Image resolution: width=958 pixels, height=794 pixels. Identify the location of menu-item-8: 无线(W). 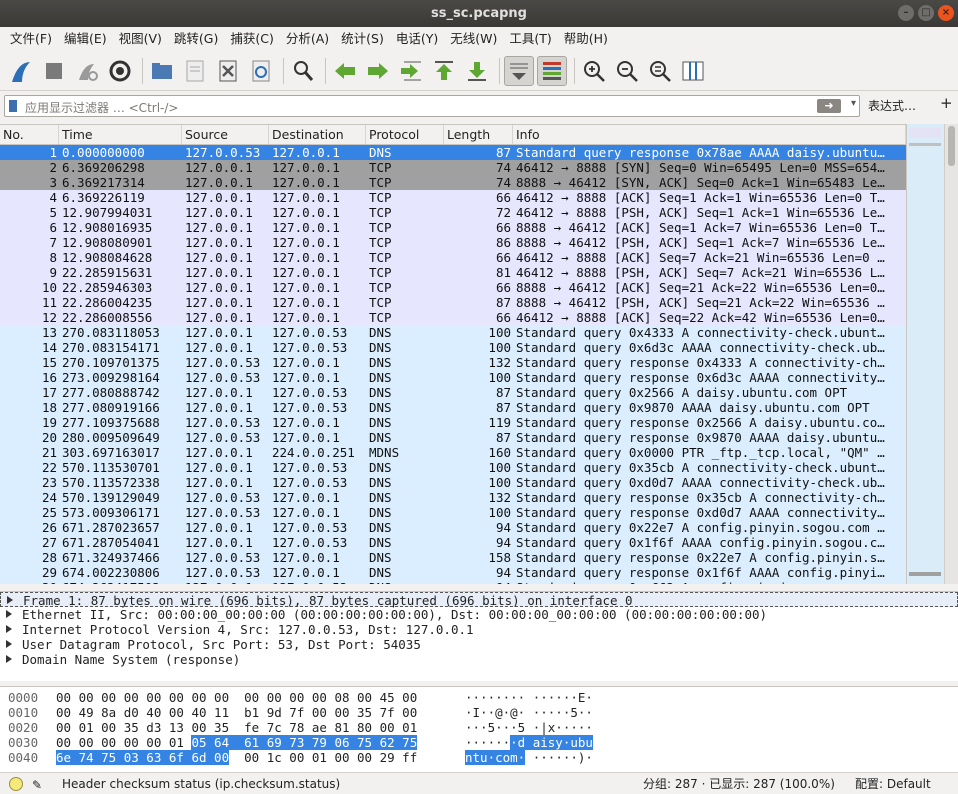
(473, 39).